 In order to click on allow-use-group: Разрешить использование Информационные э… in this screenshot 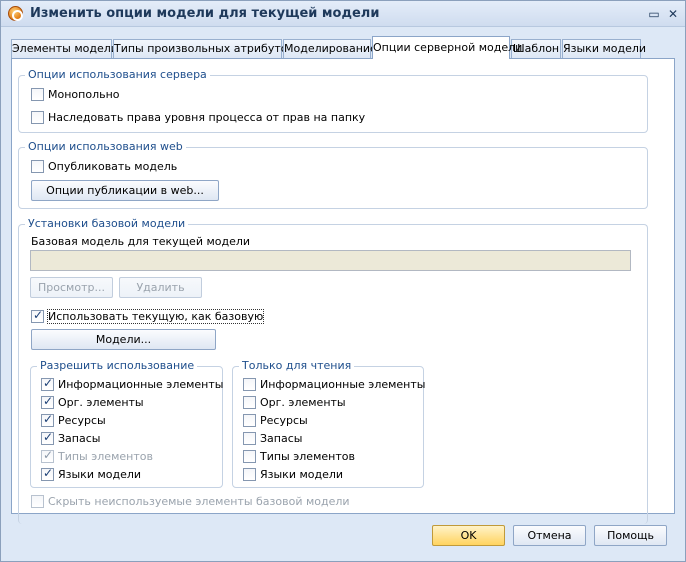, I will do `click(126, 423)`.